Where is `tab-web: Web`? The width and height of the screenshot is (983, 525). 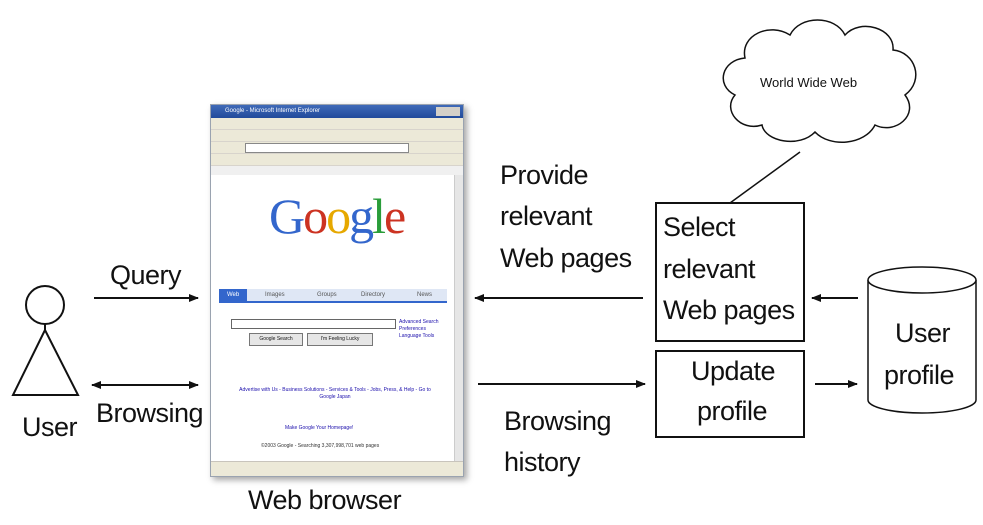 tab-web: Web is located at coordinates (233, 295).